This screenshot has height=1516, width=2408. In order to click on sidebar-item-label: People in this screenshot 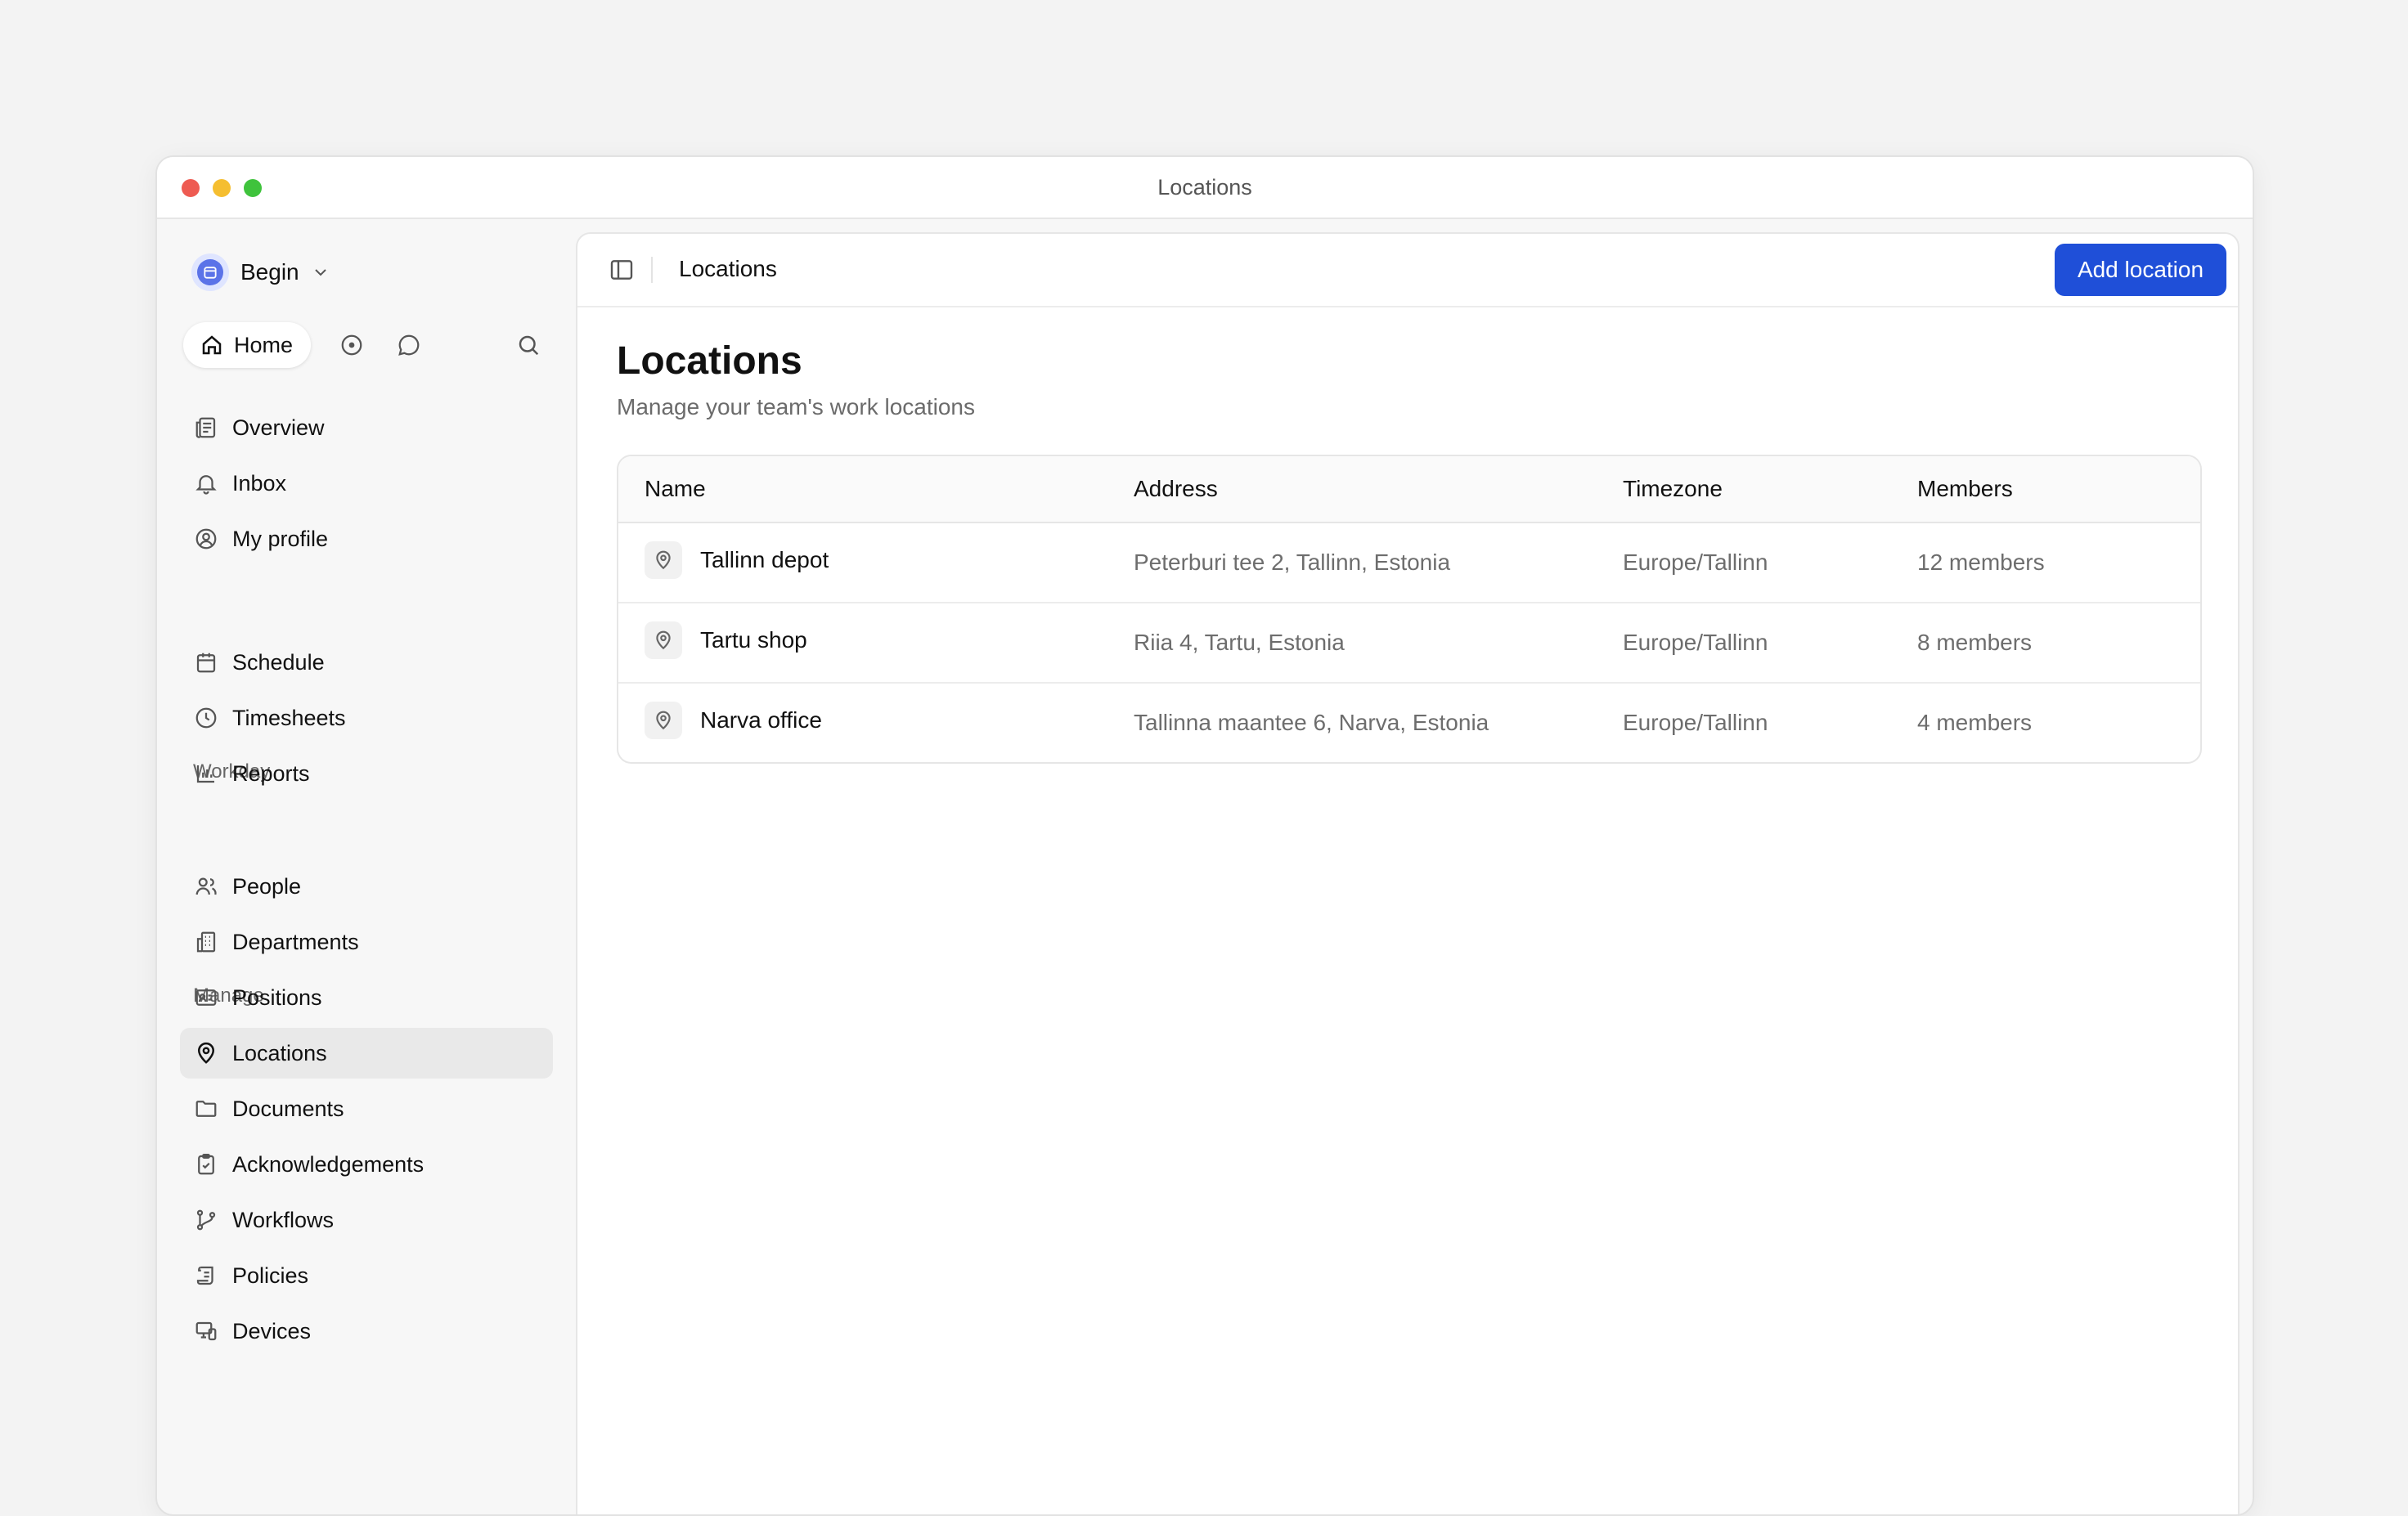, I will do `click(267, 886)`.